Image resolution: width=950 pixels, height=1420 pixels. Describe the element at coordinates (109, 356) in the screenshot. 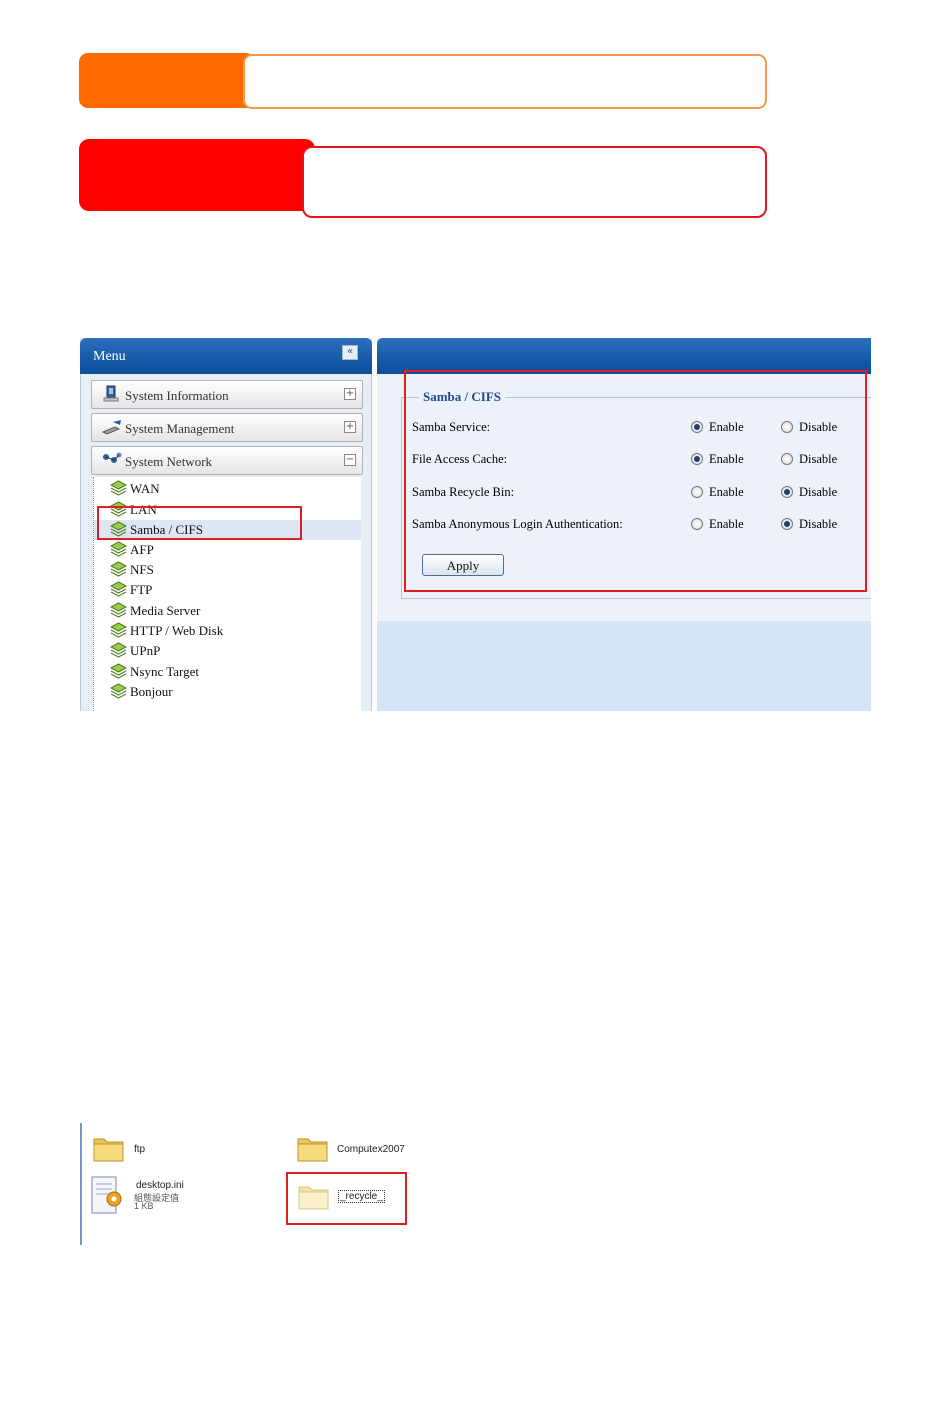

I see `menu-title: Menu` at that location.